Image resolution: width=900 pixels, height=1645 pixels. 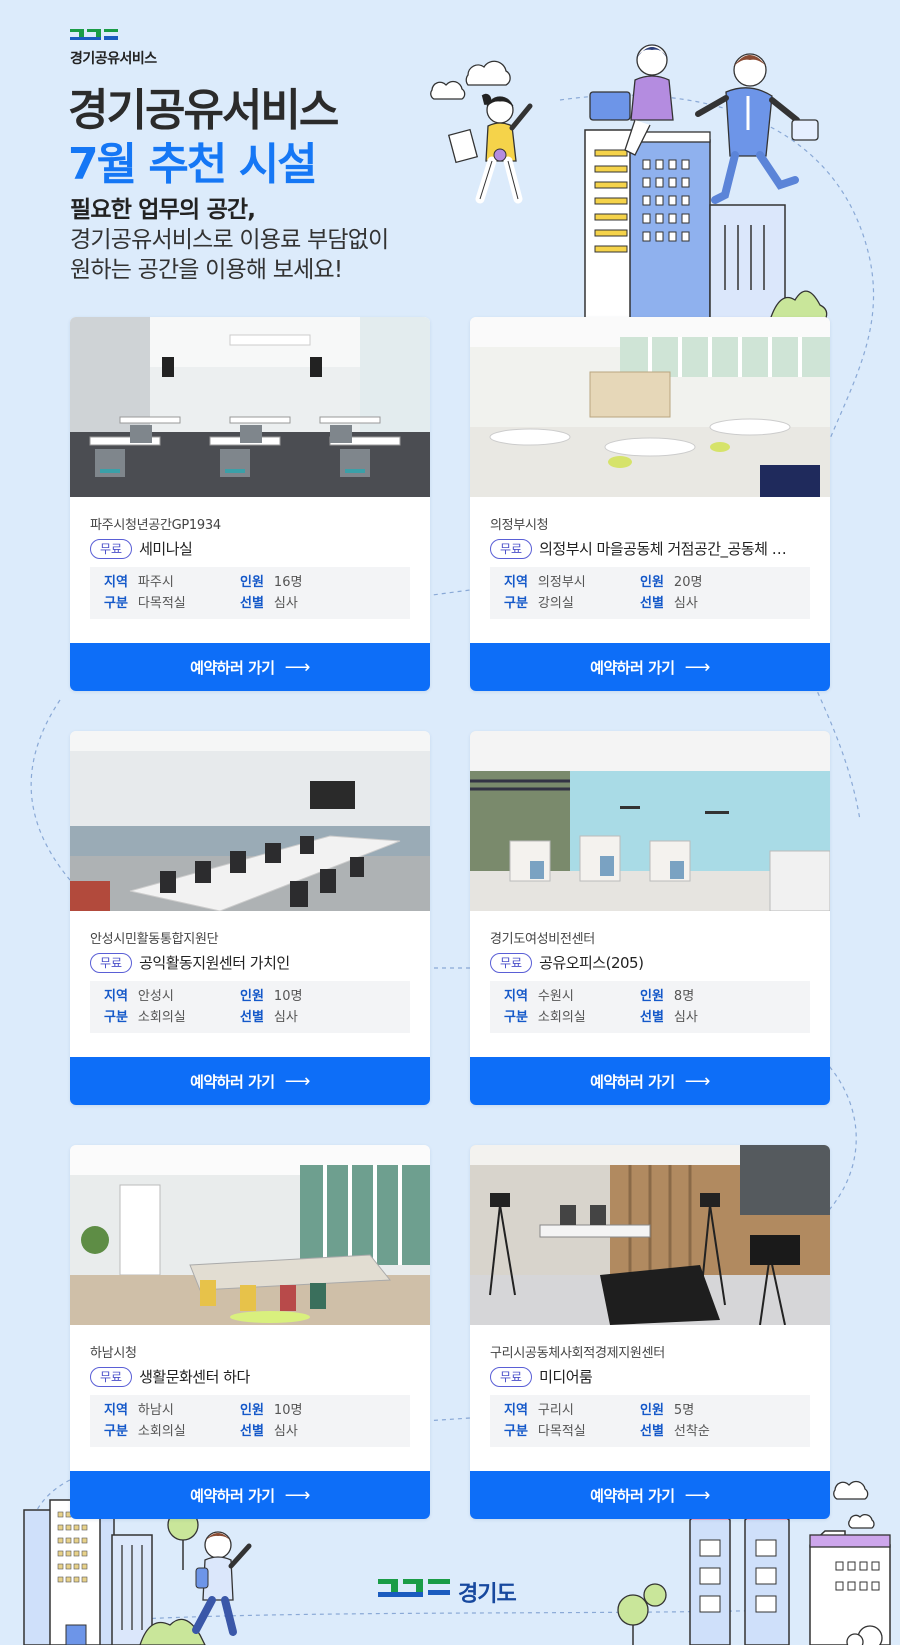 What do you see at coordinates (250, 593) in the screenshot?
I see `facility-info: 지역 파주시 인원 16명 구분 다목적실 선별 심사` at bounding box center [250, 593].